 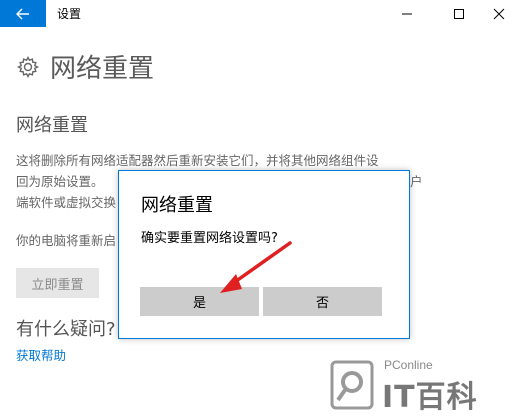 What do you see at coordinates (352, 385) in the screenshot?
I see `pconline-logo-icon` at bounding box center [352, 385].